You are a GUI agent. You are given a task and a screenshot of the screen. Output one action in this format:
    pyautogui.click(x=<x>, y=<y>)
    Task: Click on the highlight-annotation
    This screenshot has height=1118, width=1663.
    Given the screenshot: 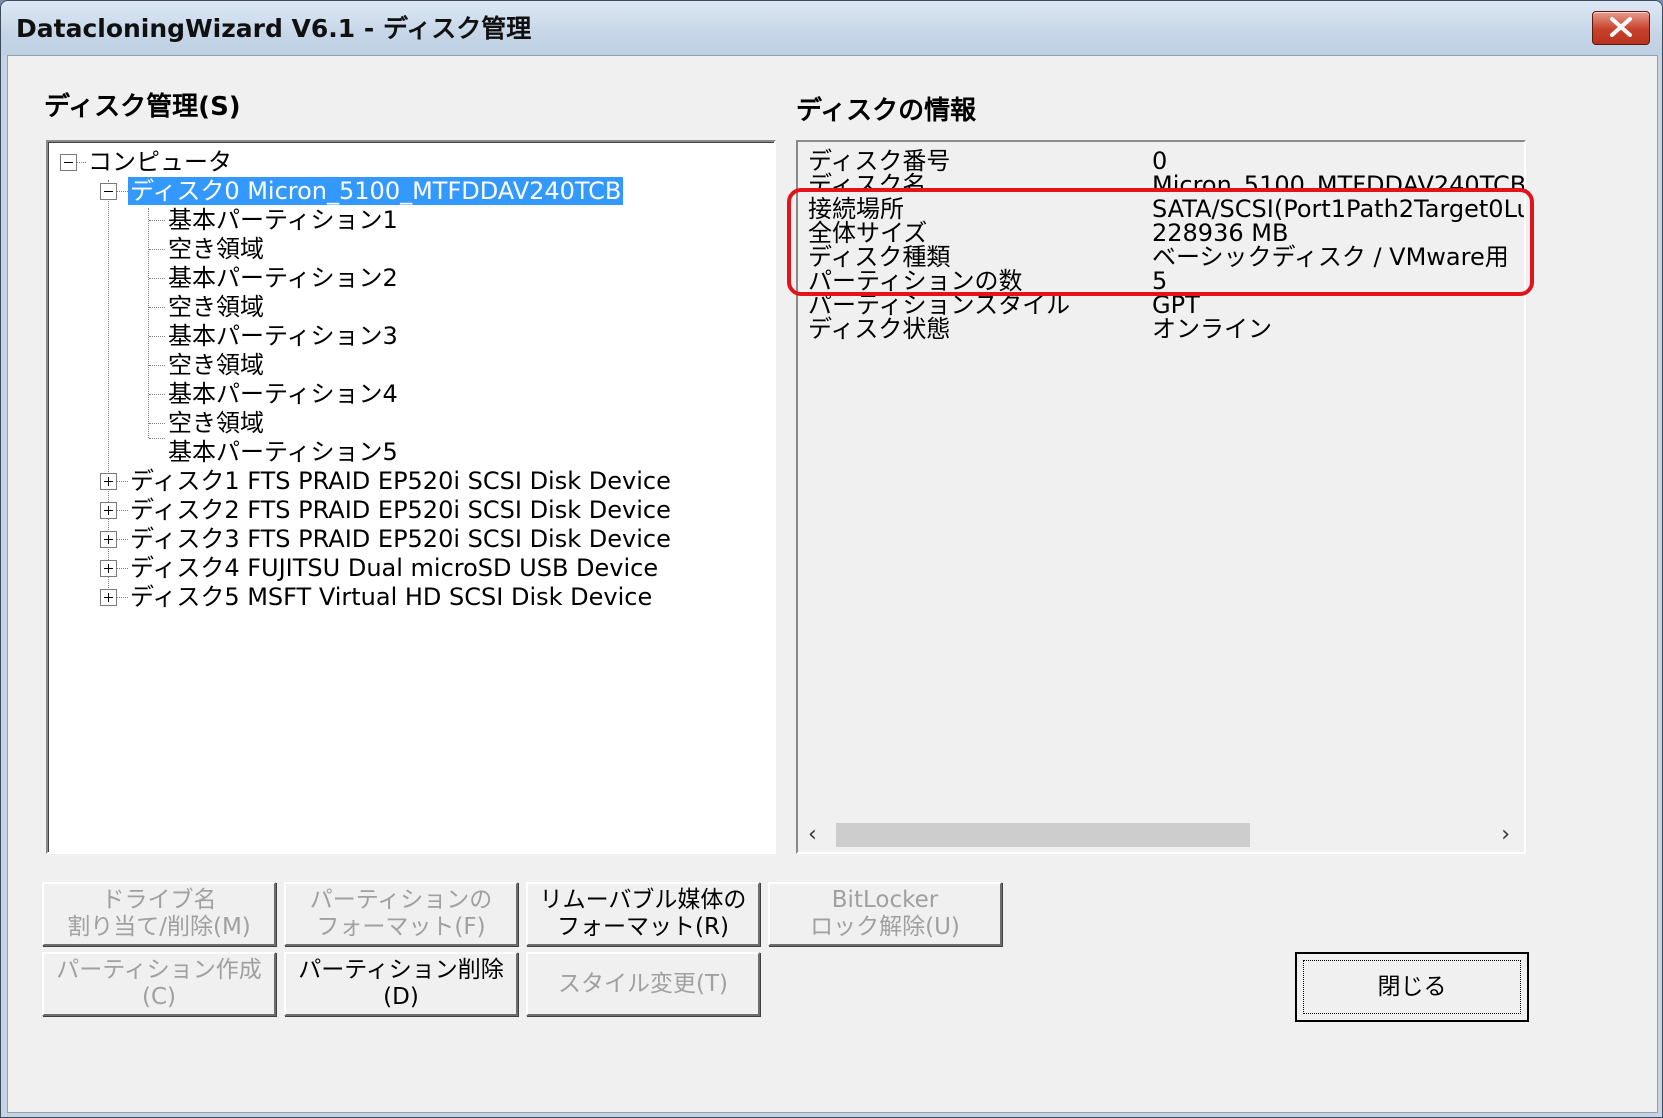 What is the action you would take?
    pyautogui.click(x=1160, y=242)
    